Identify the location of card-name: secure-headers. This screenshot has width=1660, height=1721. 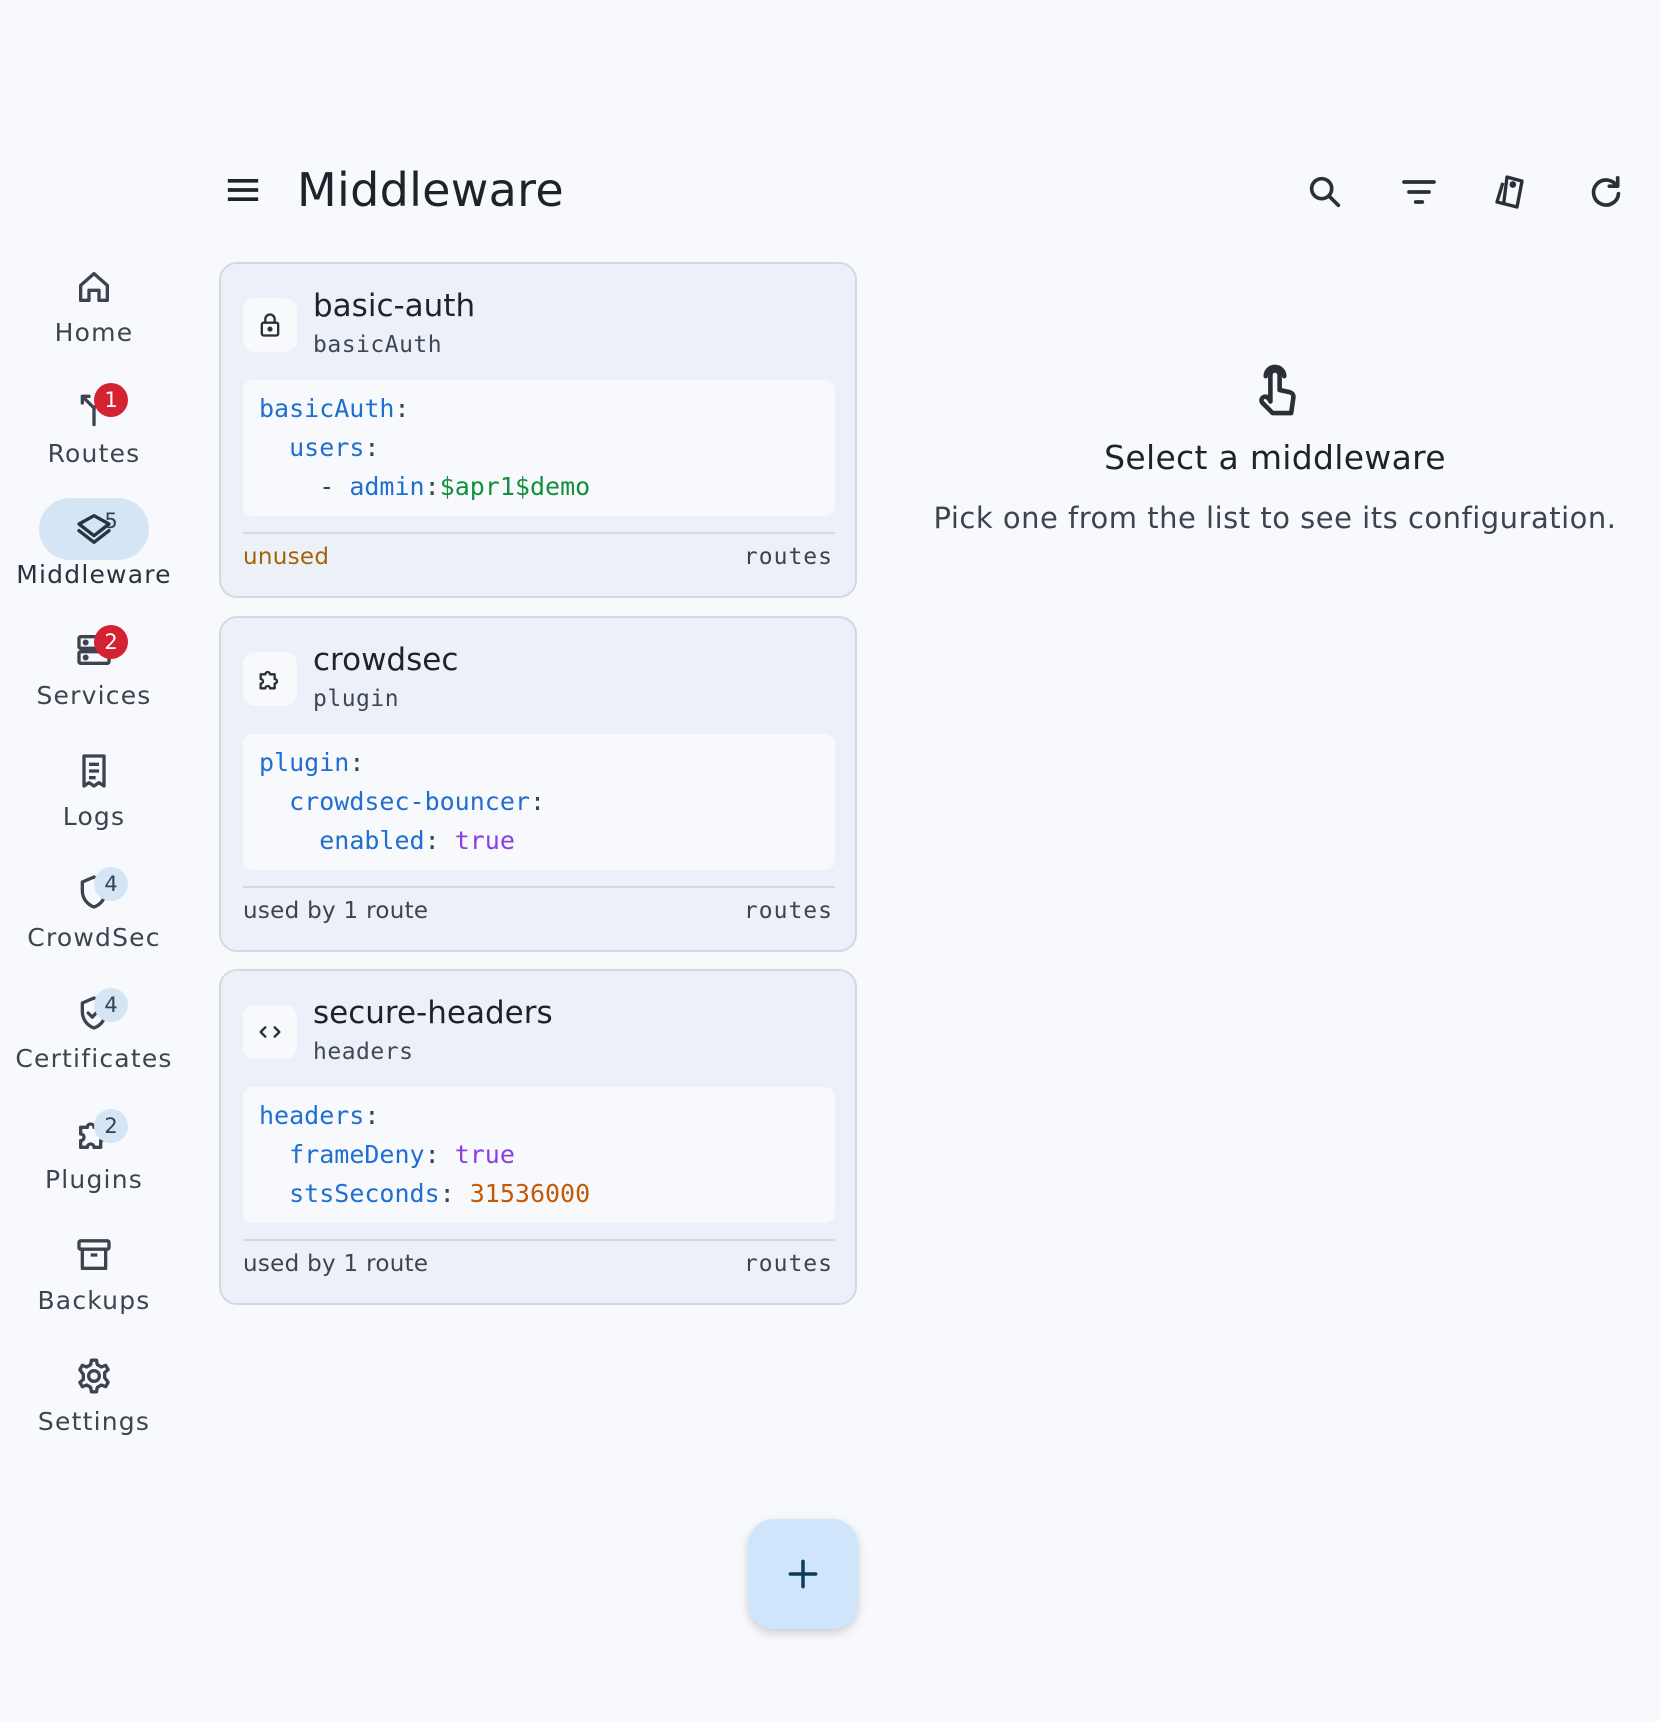
(433, 1013).